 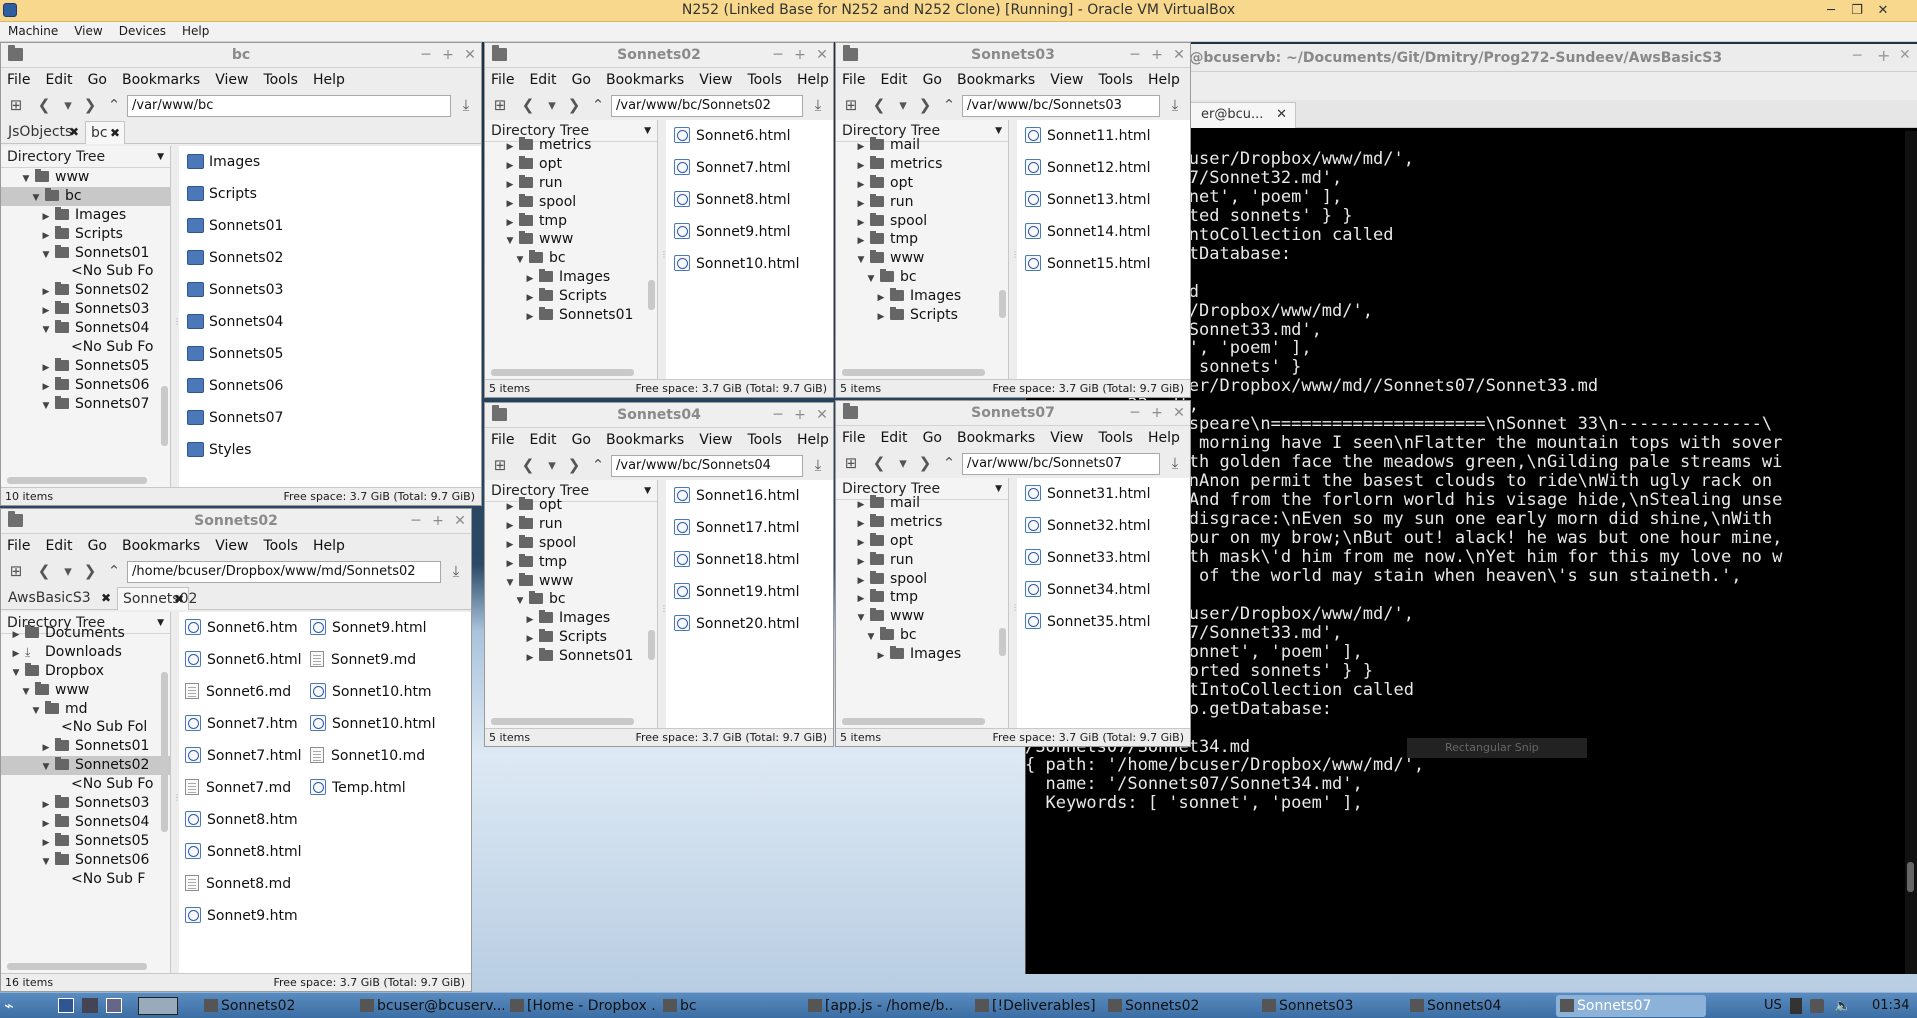 What do you see at coordinates (160, 157) in the screenshot?
I see `chevron-down-icon: ▼` at bounding box center [160, 157].